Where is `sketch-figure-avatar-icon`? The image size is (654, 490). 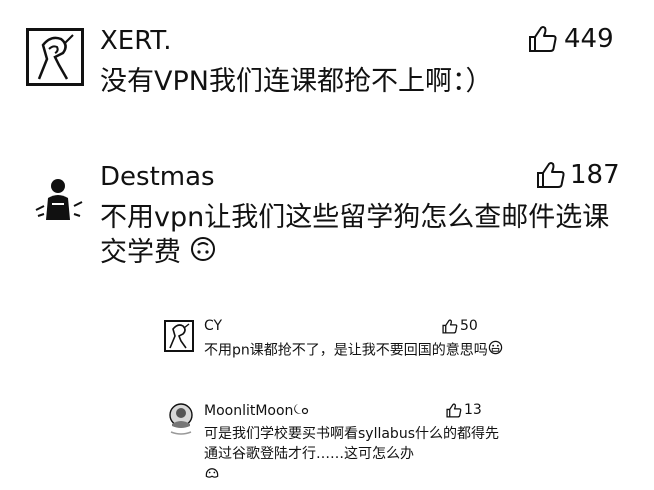 sketch-figure-avatar-icon is located at coordinates (59, 199).